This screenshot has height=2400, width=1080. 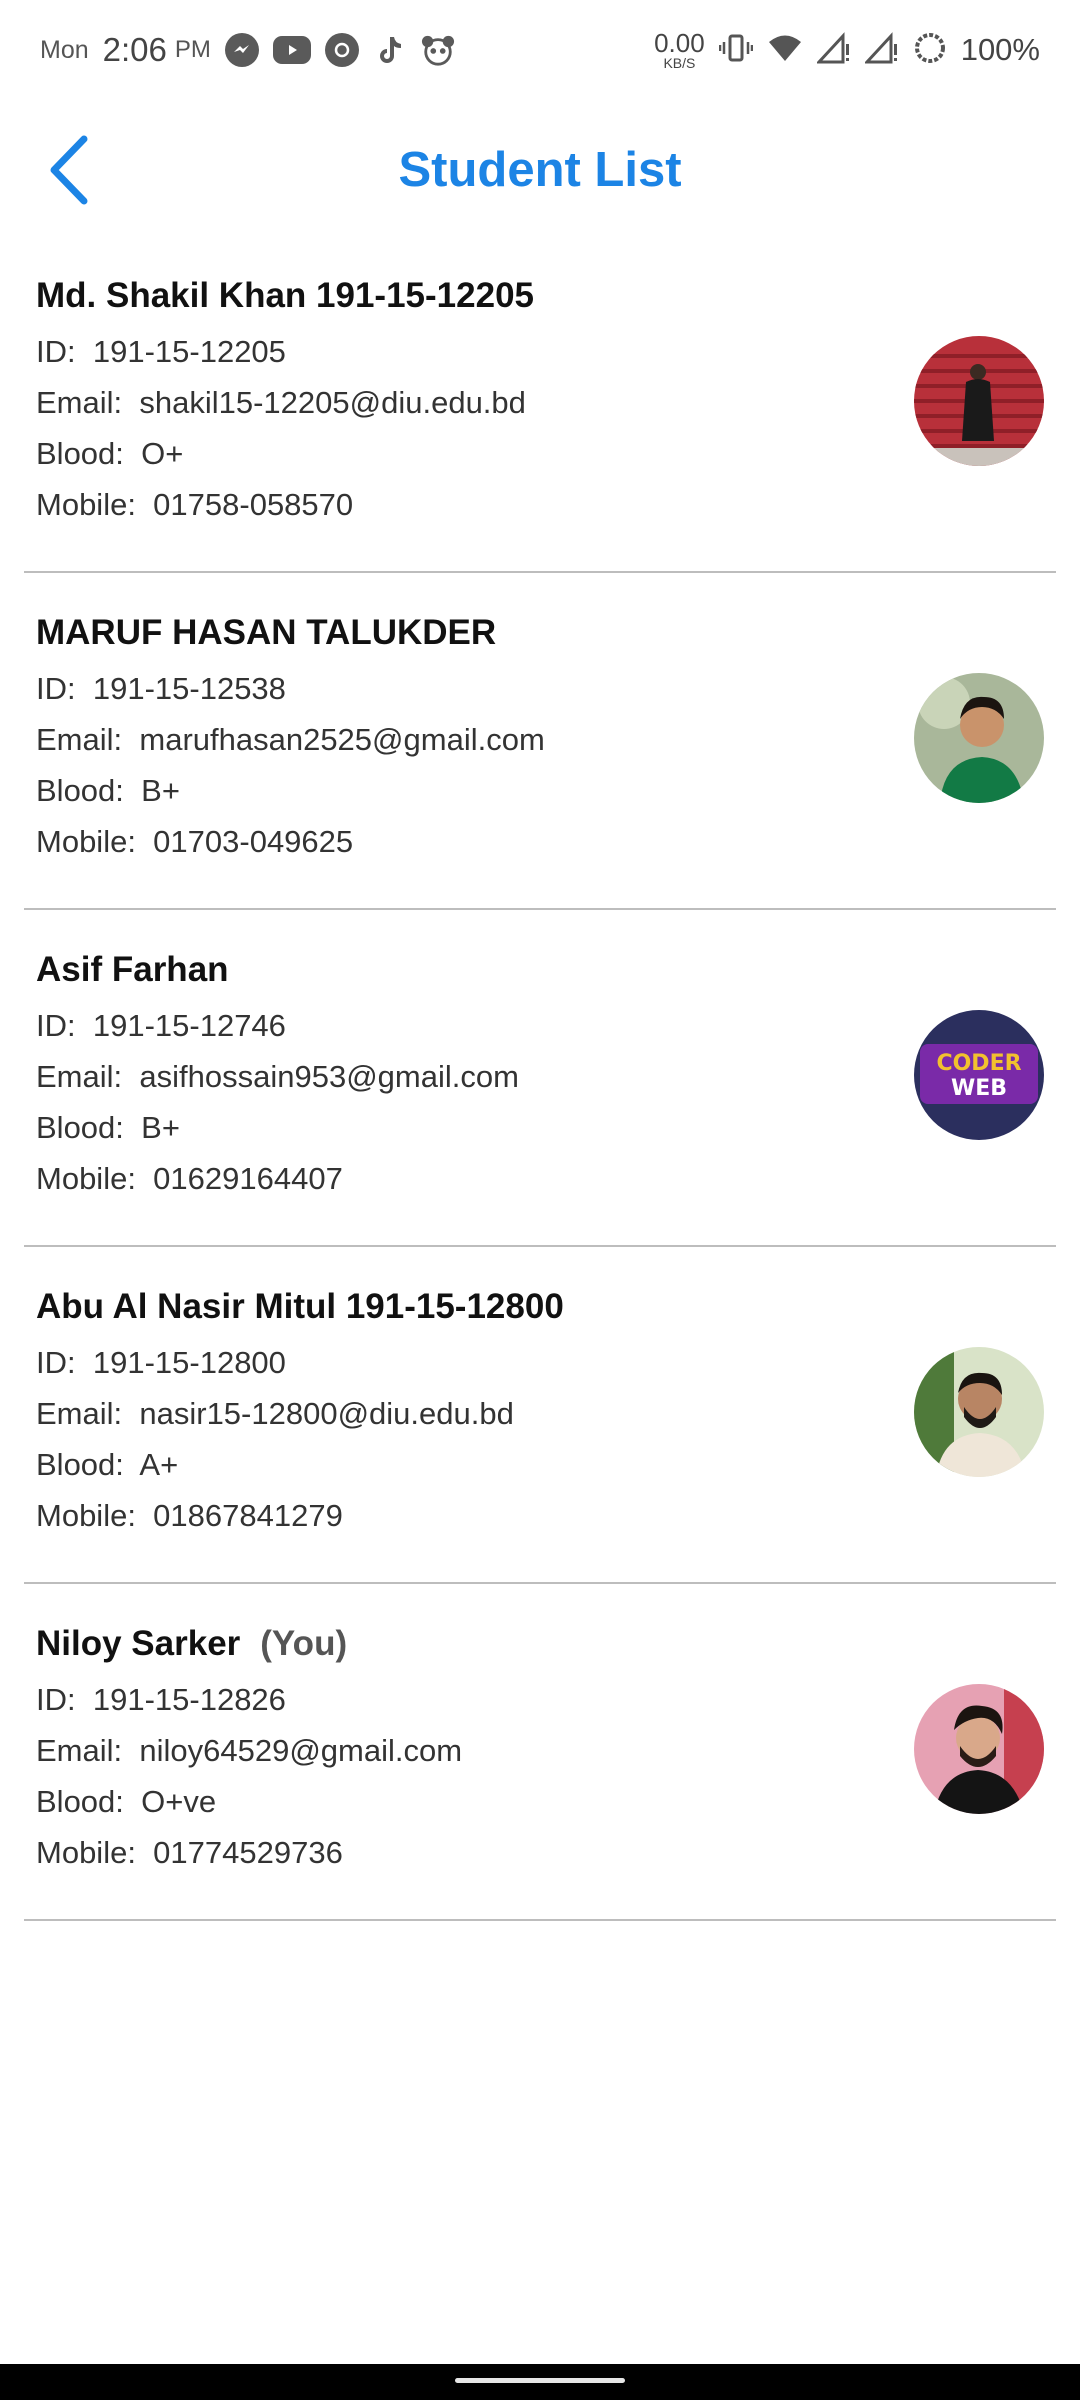 I want to click on student-blood-row: Blood: B+, so click(x=108, y=1128).